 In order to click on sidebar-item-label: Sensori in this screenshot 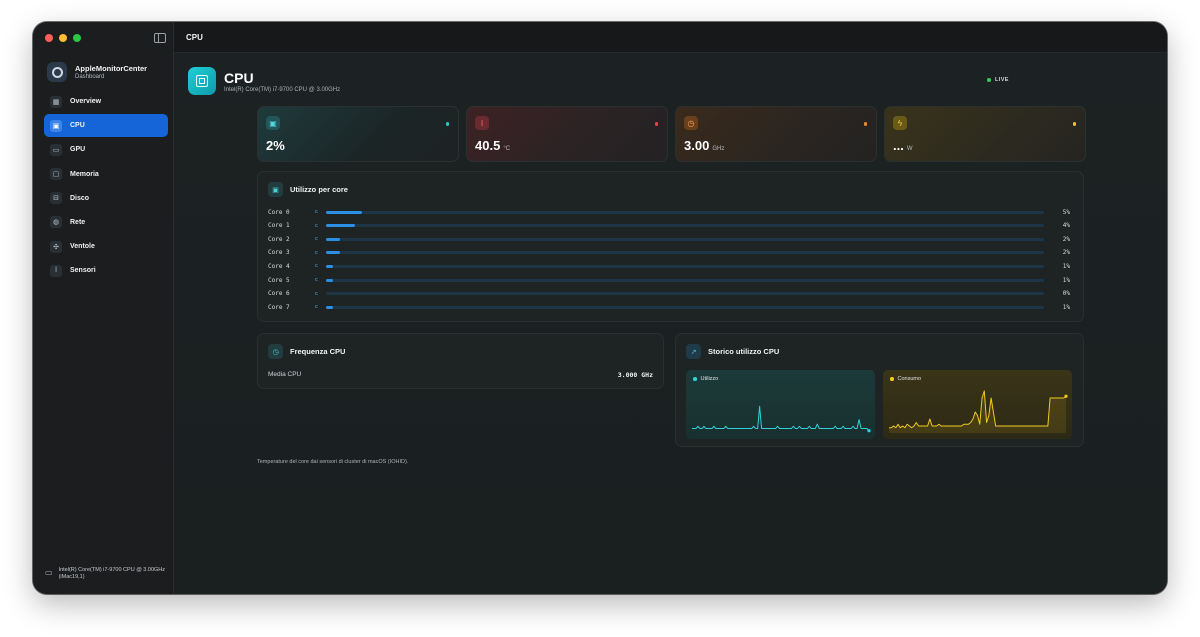, I will do `click(83, 271)`.